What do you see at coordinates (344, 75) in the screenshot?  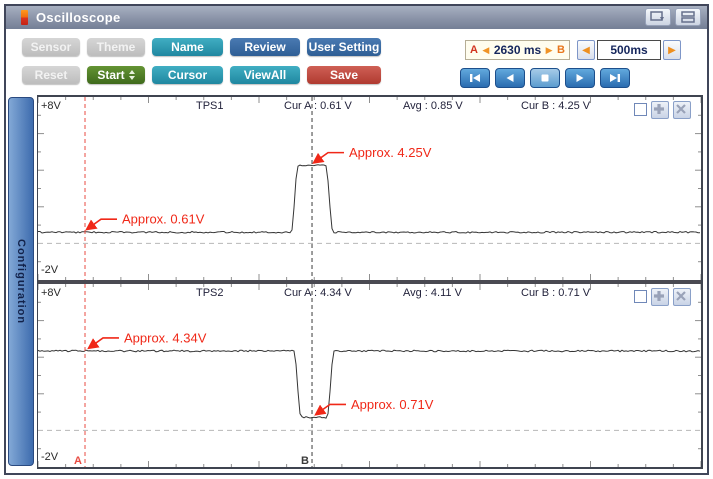 I see `save-button: Save` at bounding box center [344, 75].